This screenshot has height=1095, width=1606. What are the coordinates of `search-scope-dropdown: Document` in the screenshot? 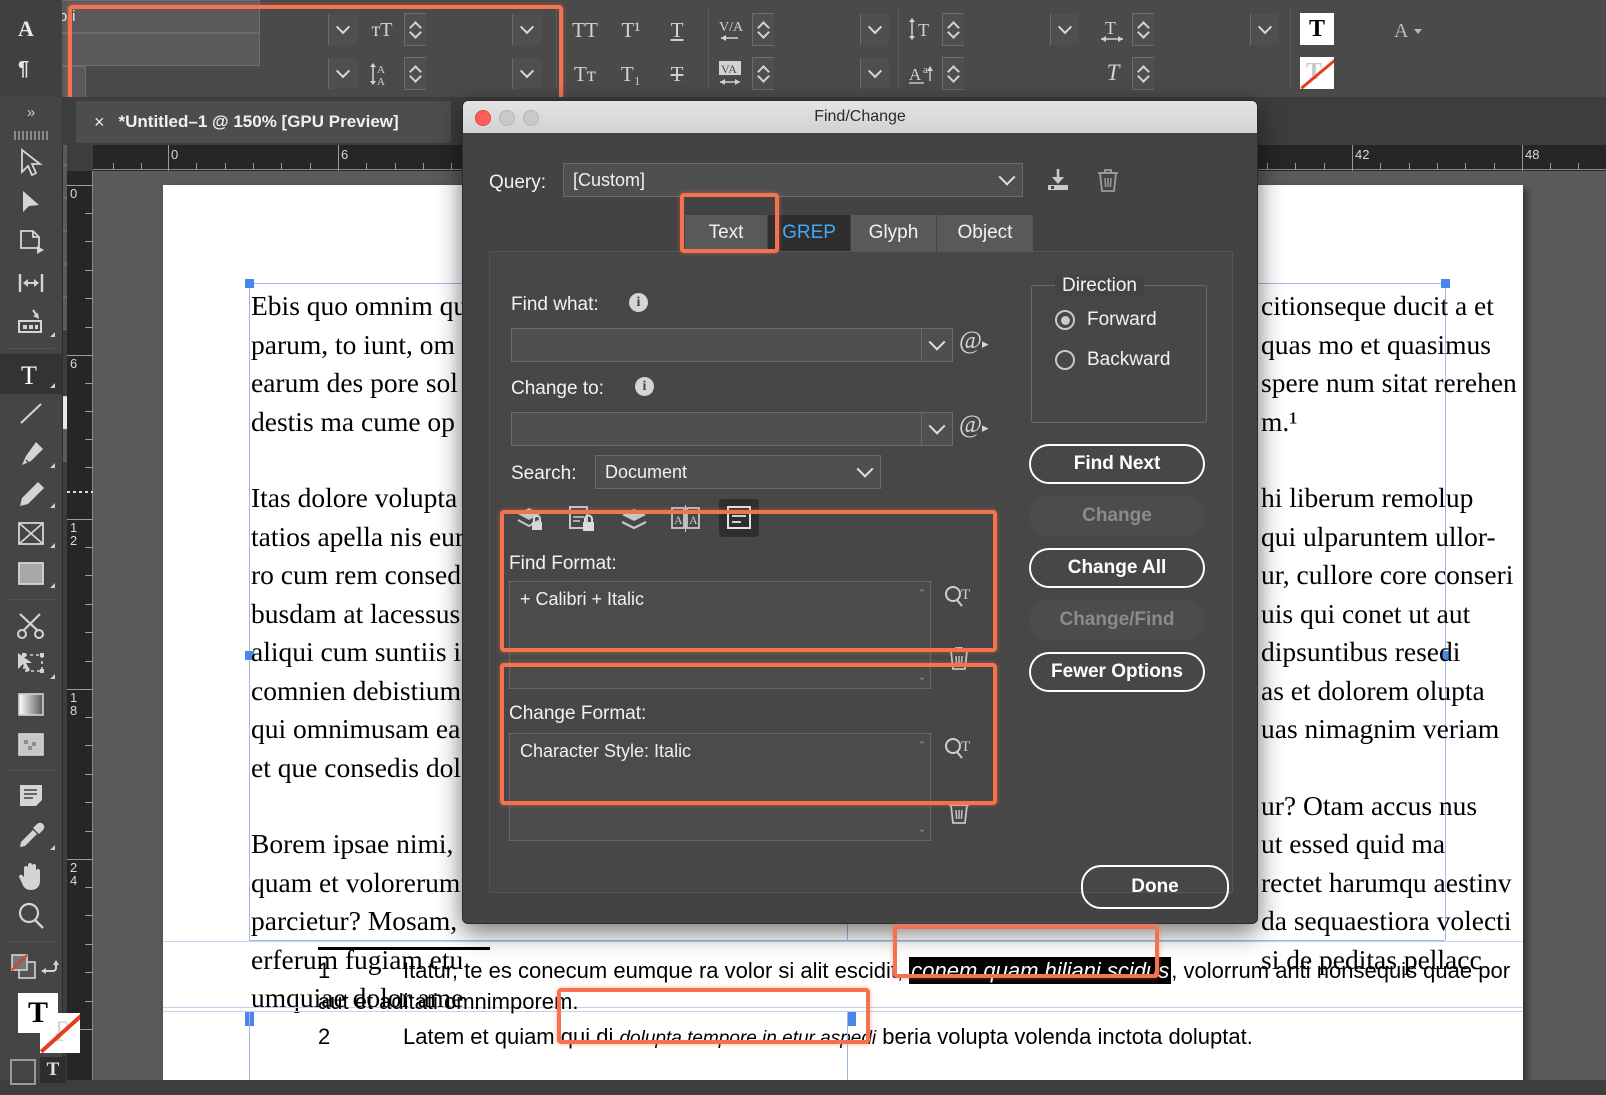 It's located at (738, 472).